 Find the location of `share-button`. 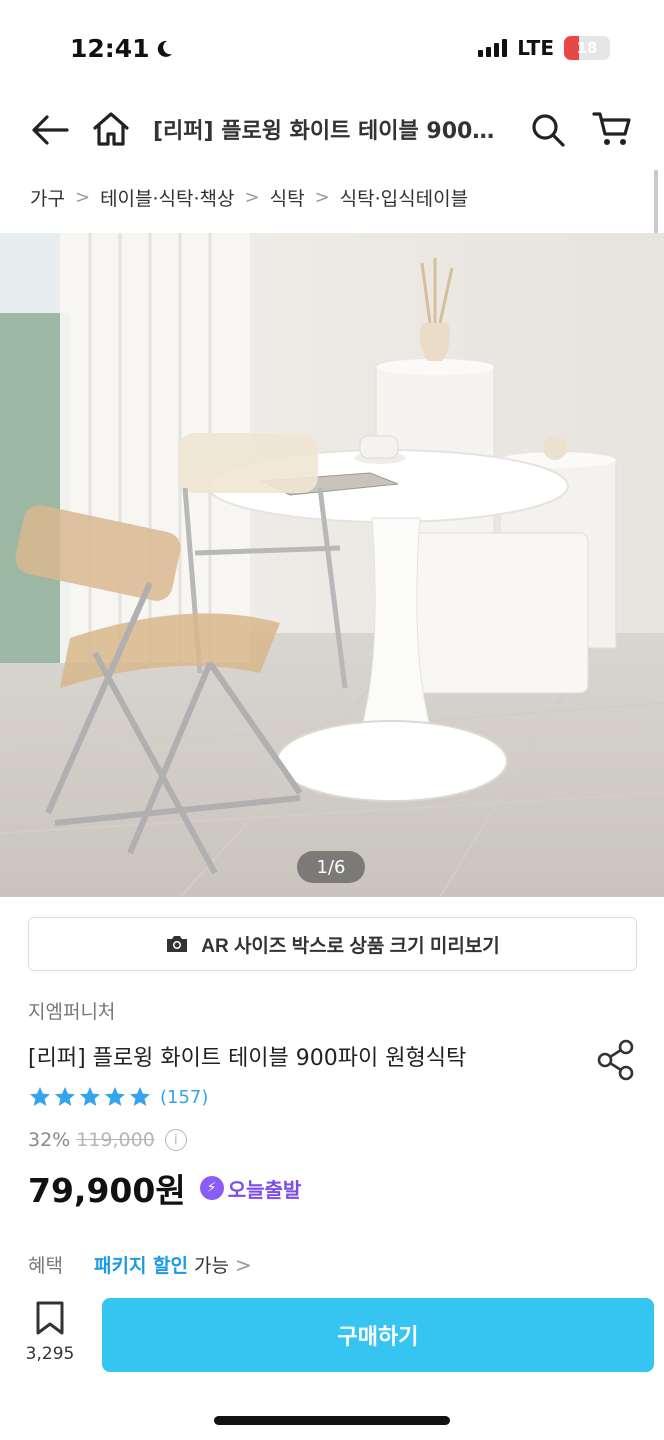

share-button is located at coordinates (616, 1062).